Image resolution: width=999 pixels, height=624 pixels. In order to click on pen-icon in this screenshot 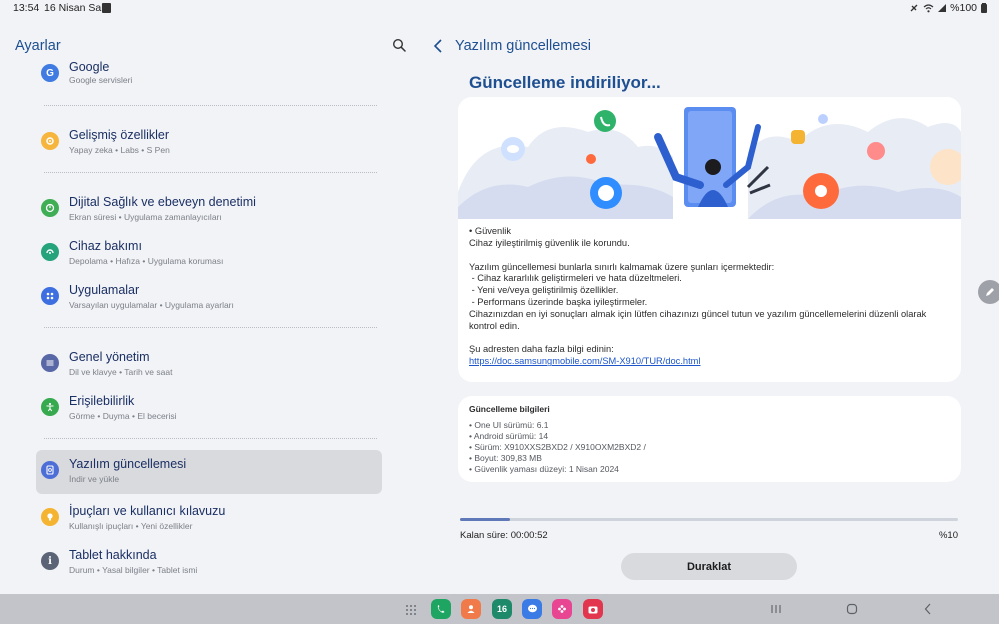, I will do `click(990, 292)`.